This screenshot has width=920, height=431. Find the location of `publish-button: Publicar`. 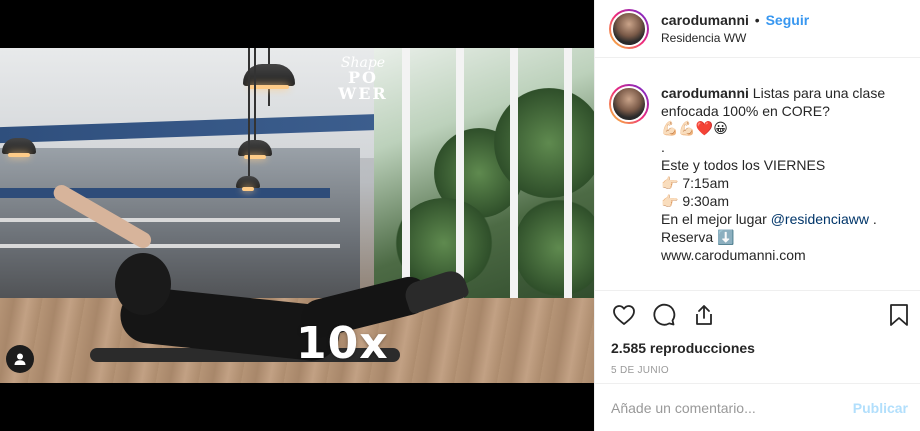

publish-button: Publicar is located at coordinates (880, 408).